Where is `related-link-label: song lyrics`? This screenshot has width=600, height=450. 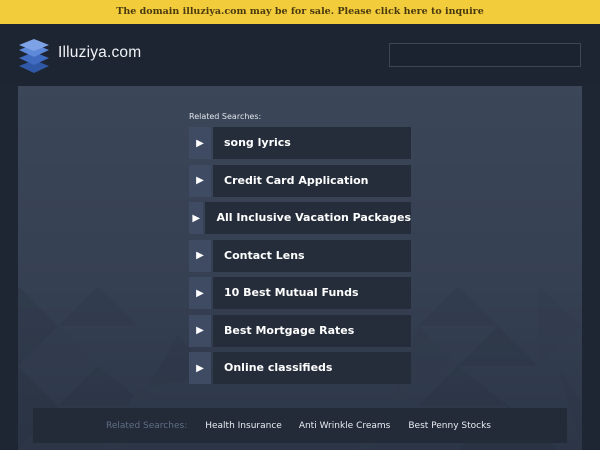
related-link-label: song lyrics is located at coordinates (312, 143).